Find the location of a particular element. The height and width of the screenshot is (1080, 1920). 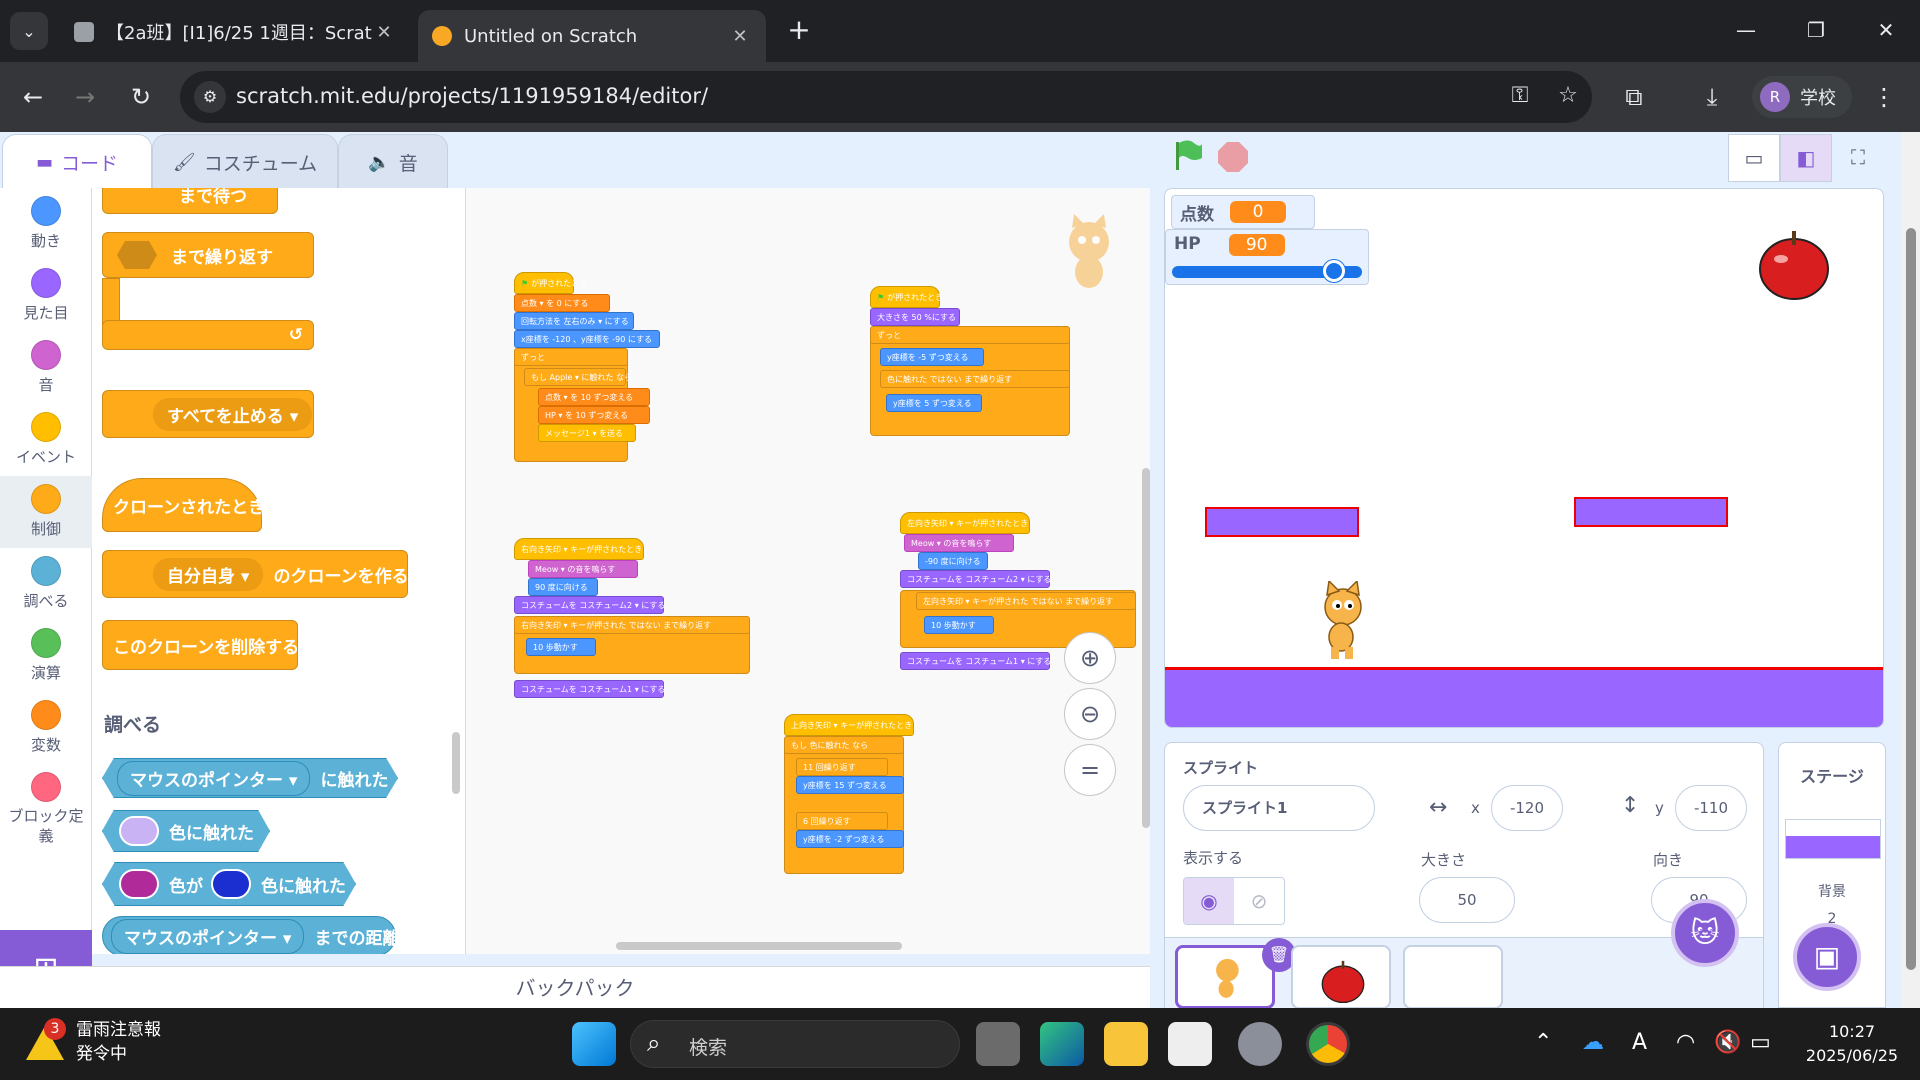

wifi-icon: ◠ is located at coordinates (1685, 1042).